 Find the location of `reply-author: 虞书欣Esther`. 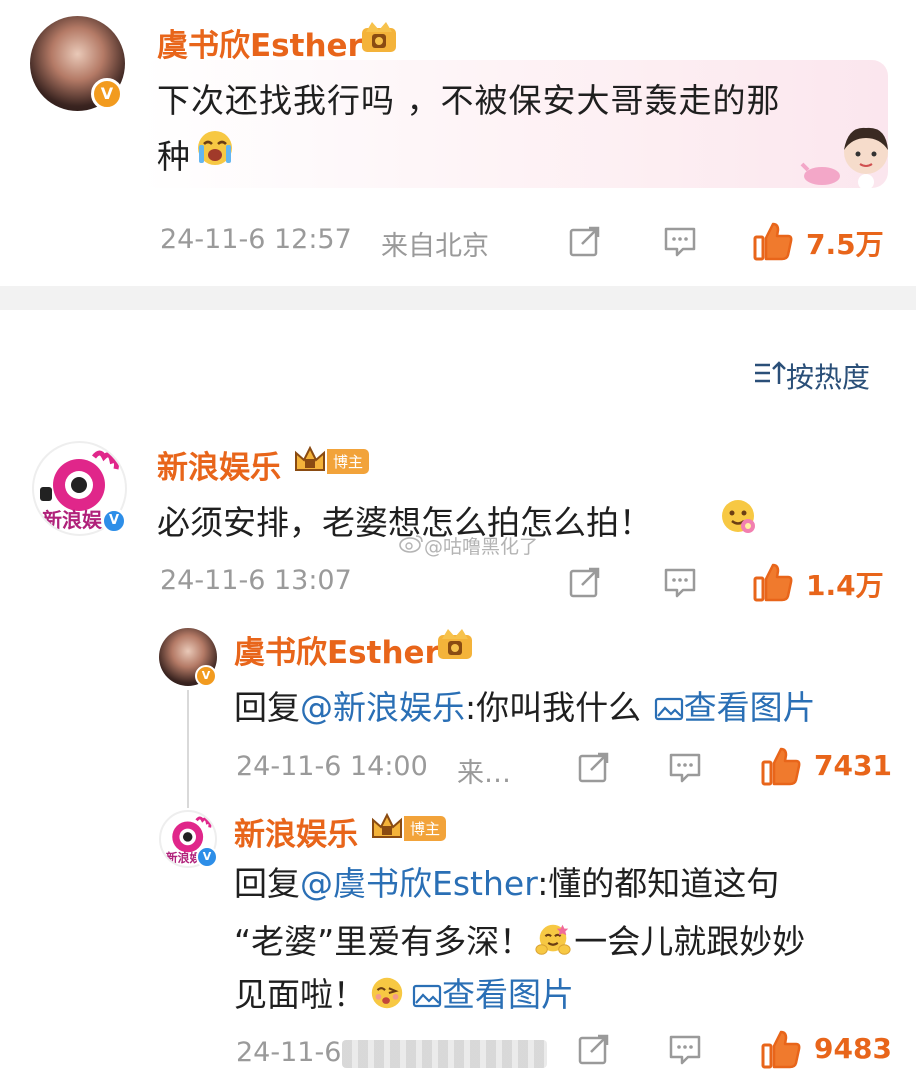

reply-author: 虞书欣Esther is located at coordinates (337, 649).